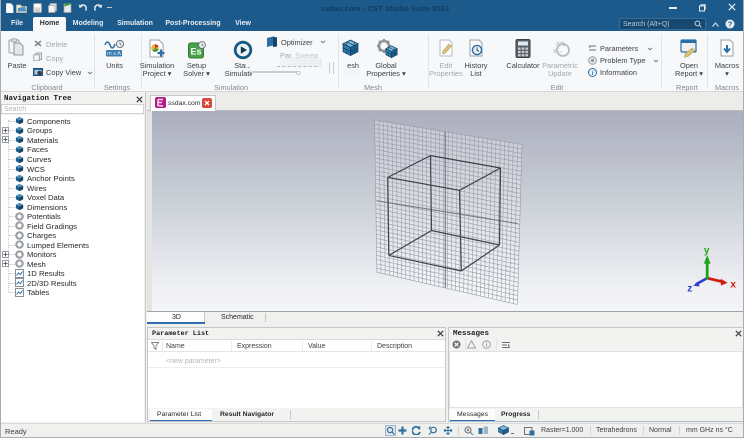  I want to click on svg-text: z, so click(689, 289).